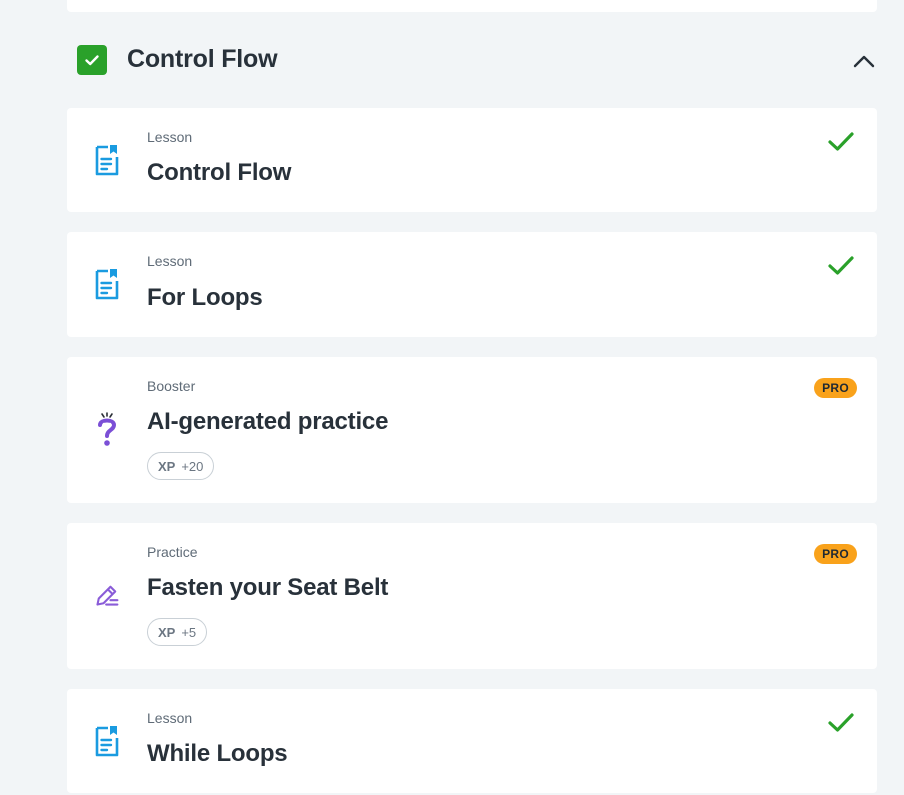  What do you see at coordinates (171, 386) in the screenshot?
I see `item-type-label: Booster` at bounding box center [171, 386].